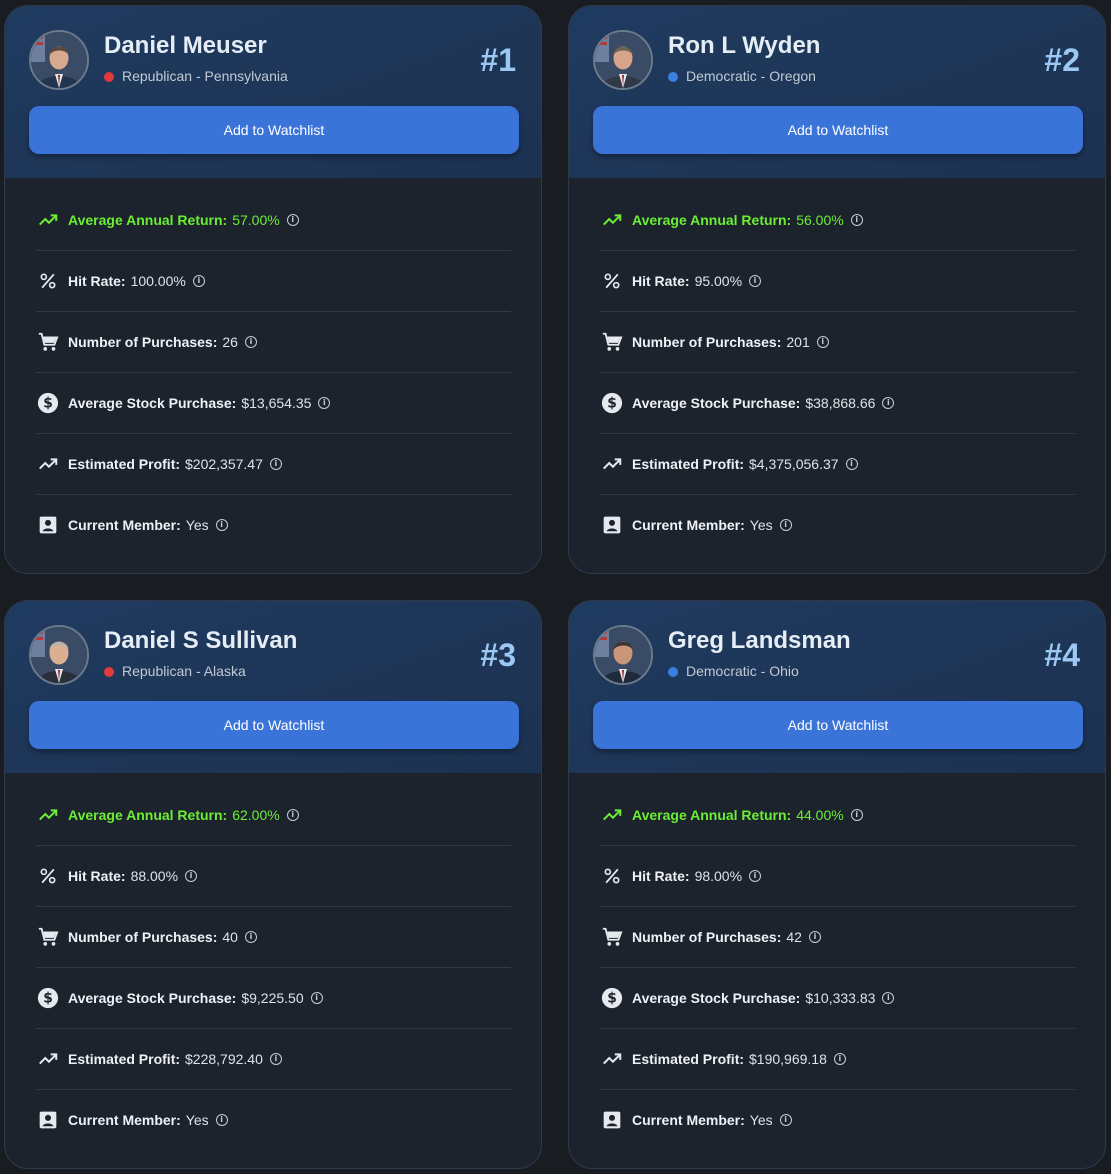 The width and height of the screenshot is (1111, 1174). I want to click on stat-label: Current Member:, so click(688, 1120).